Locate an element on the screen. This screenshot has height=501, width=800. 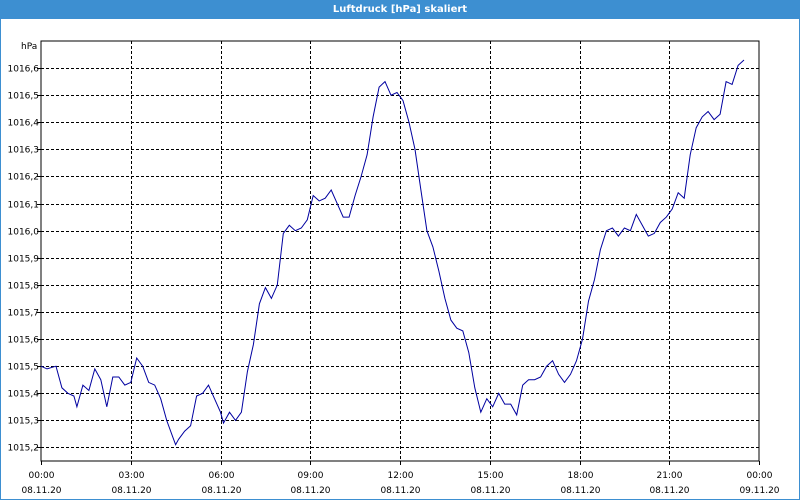
y-tick-label: 1015,7 is located at coordinates (24, 314).